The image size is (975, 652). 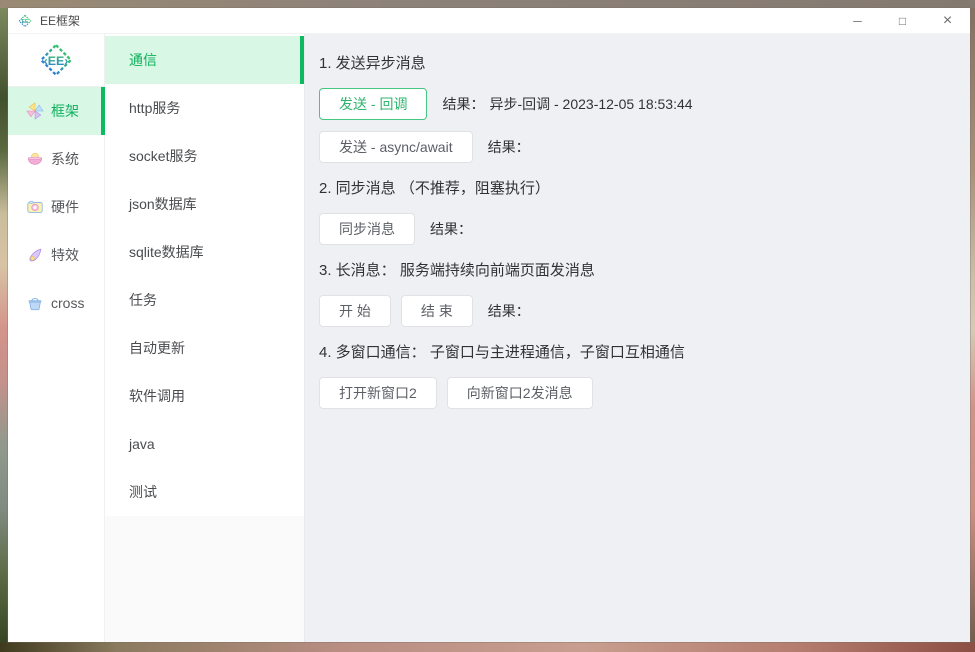 What do you see at coordinates (68, 303) in the screenshot?
I see `sidebar-item-label: cross` at bounding box center [68, 303].